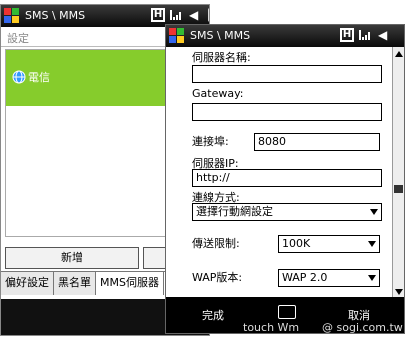  Describe the element at coordinates (39, 77) in the screenshot. I see `list-item-label: 電信` at that location.